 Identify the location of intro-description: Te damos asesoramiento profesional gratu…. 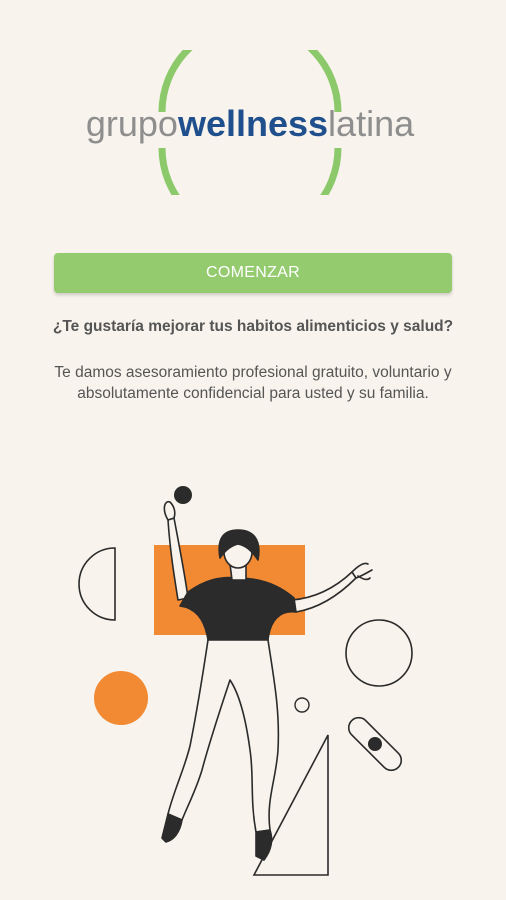
(253, 383).